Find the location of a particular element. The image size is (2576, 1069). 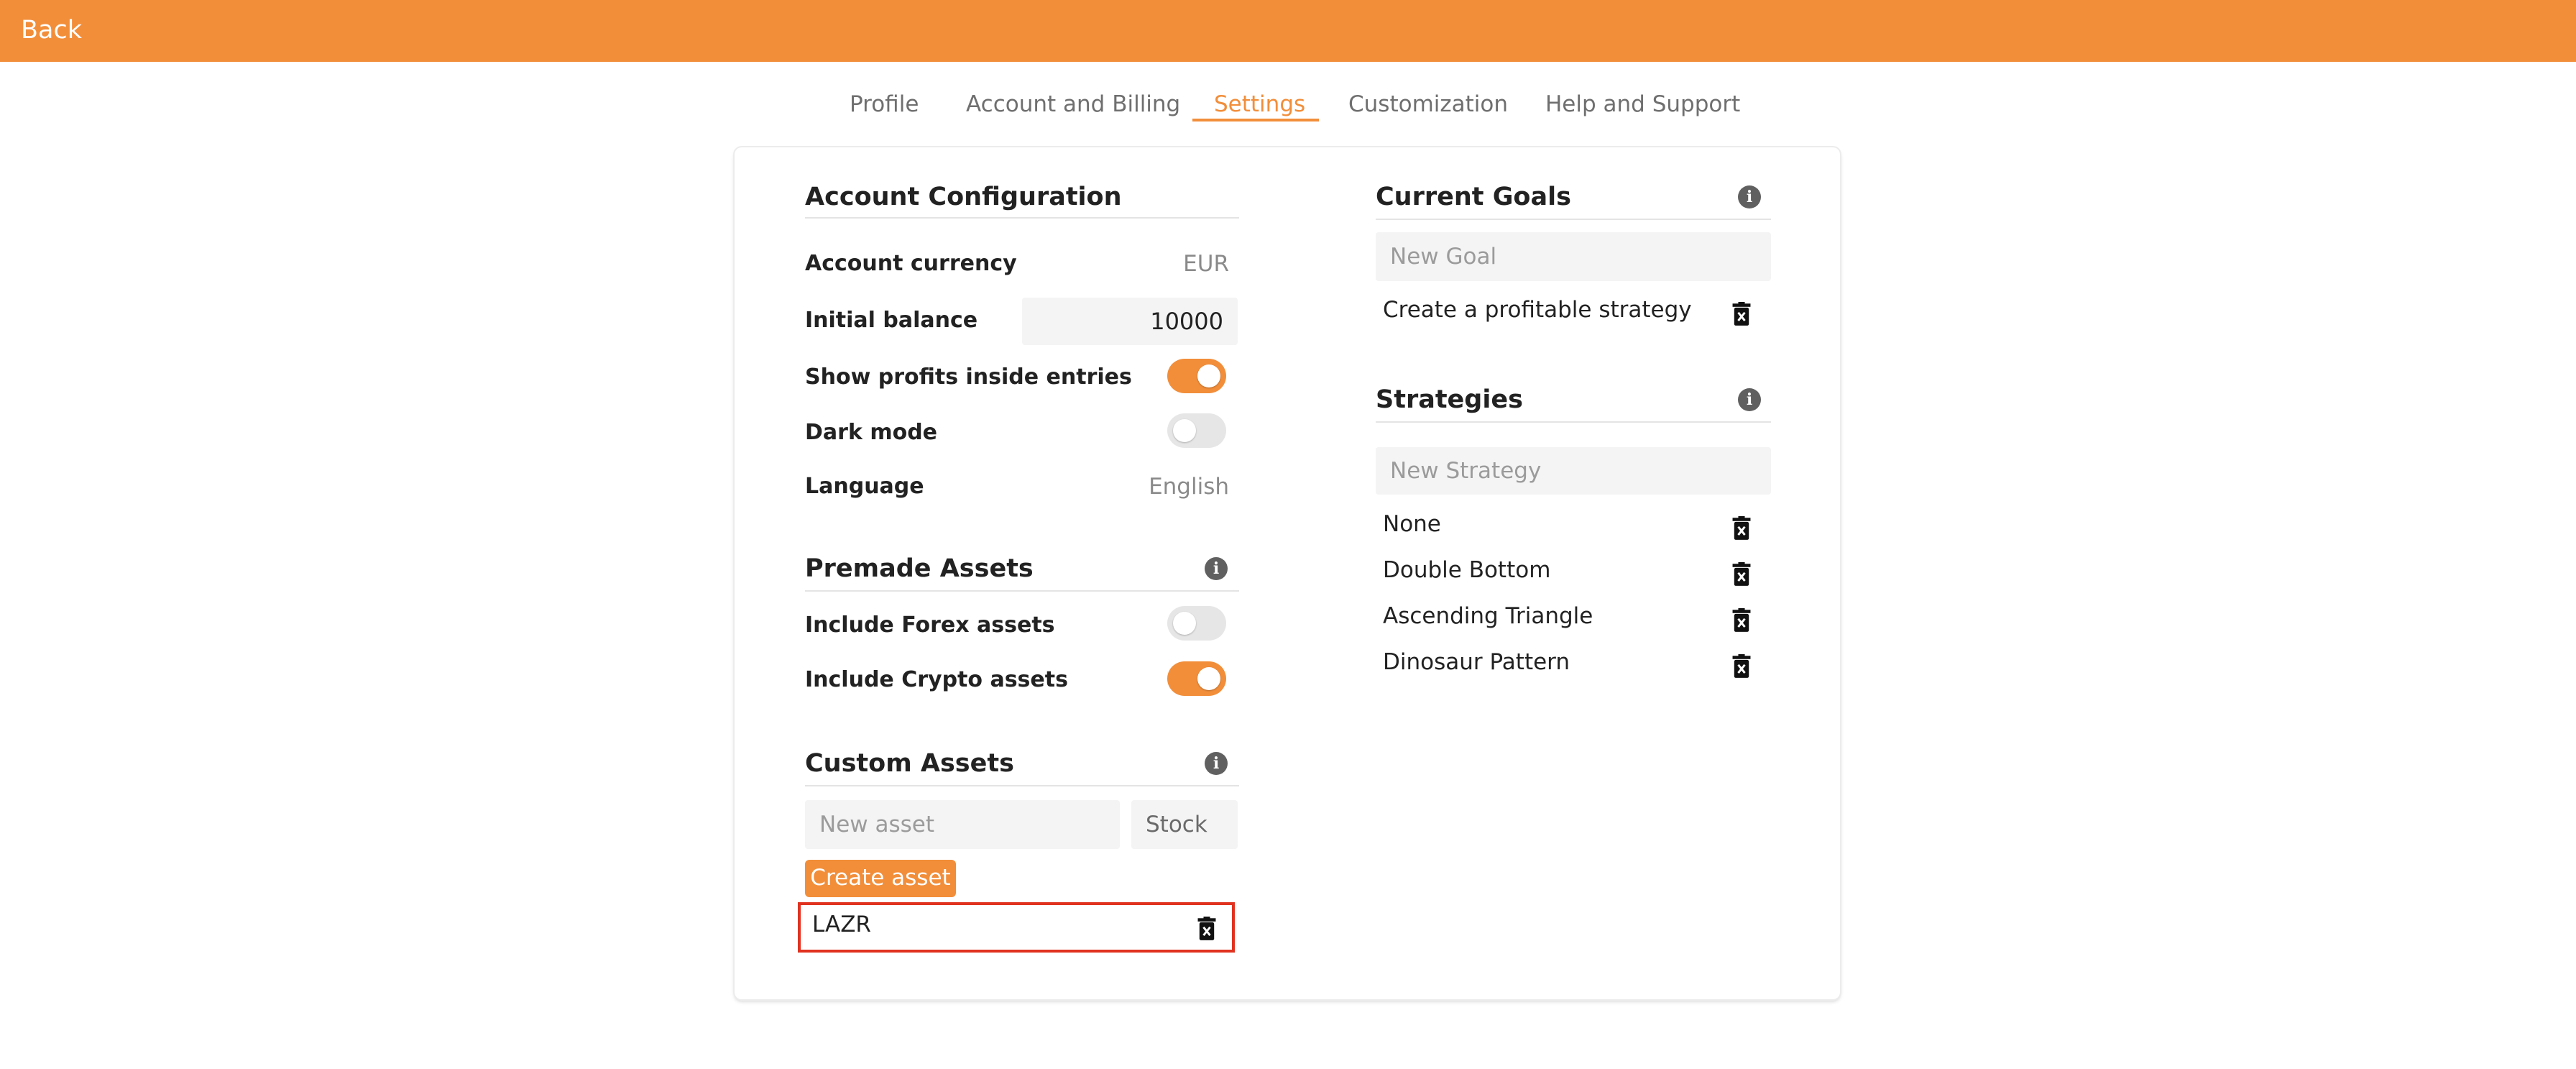

create-asset-button: Create asset is located at coordinates (880, 879).